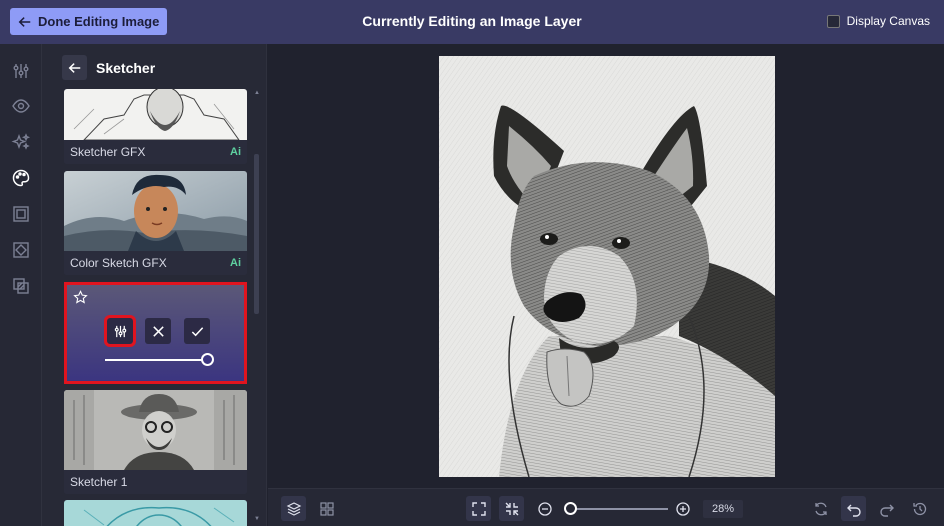 Image resolution: width=944 pixels, height=526 pixels. Describe the element at coordinates (21, 214) in the screenshot. I see `frame-icon` at that location.